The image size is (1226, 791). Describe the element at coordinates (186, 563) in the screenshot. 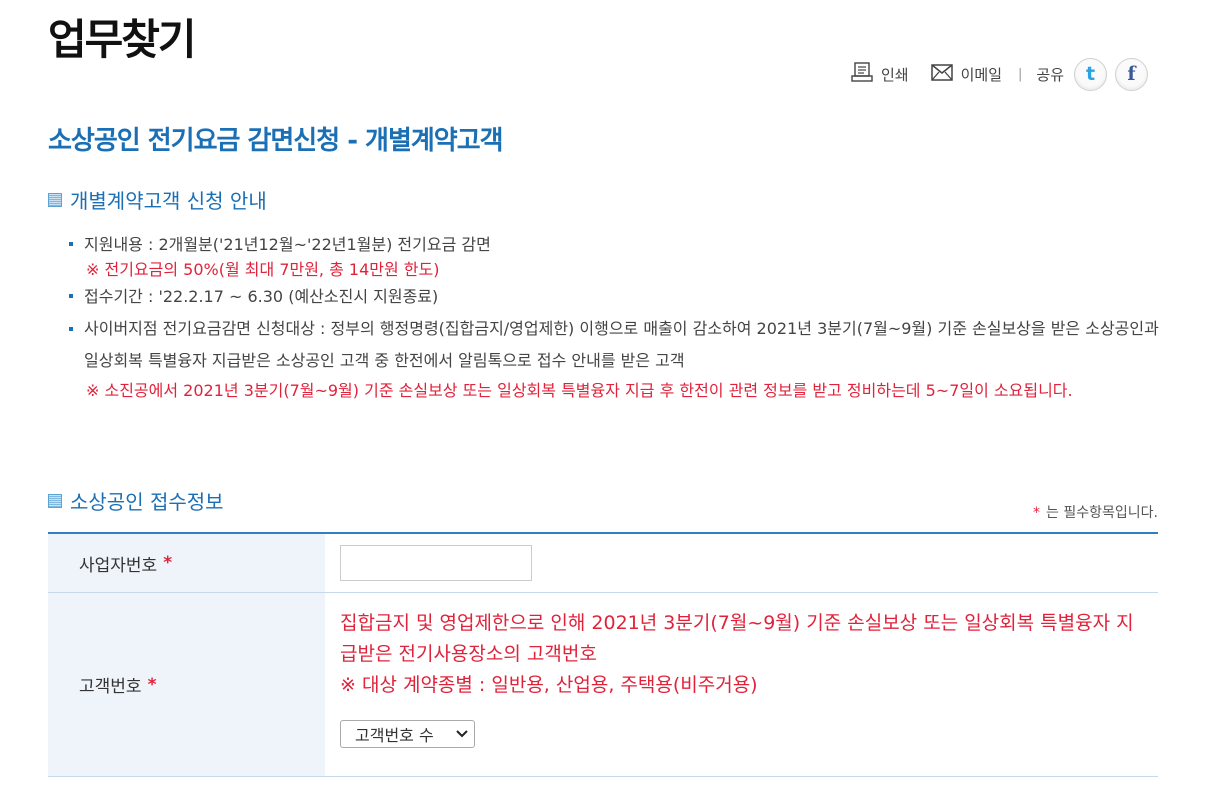

I see `form-label-cell: 사업자번호 *` at that location.